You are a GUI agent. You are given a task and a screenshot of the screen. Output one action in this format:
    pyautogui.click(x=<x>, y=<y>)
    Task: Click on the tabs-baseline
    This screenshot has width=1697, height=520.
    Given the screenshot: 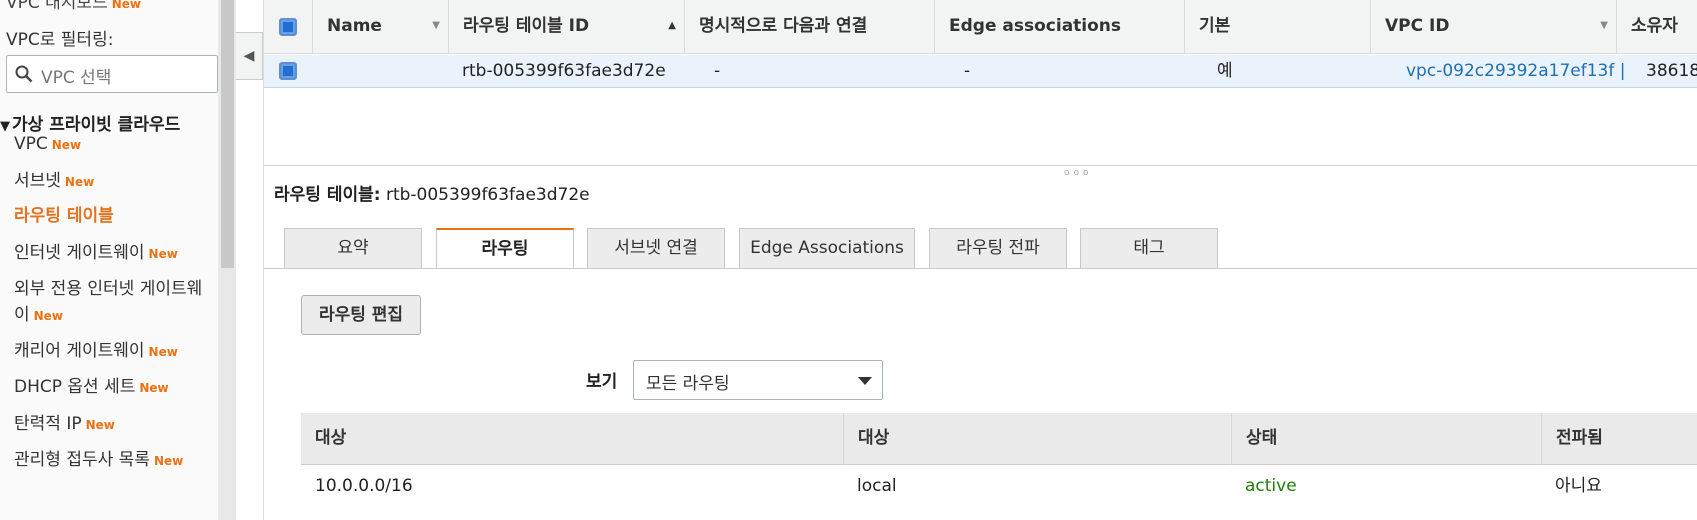 What is the action you would take?
    pyautogui.click(x=980, y=268)
    